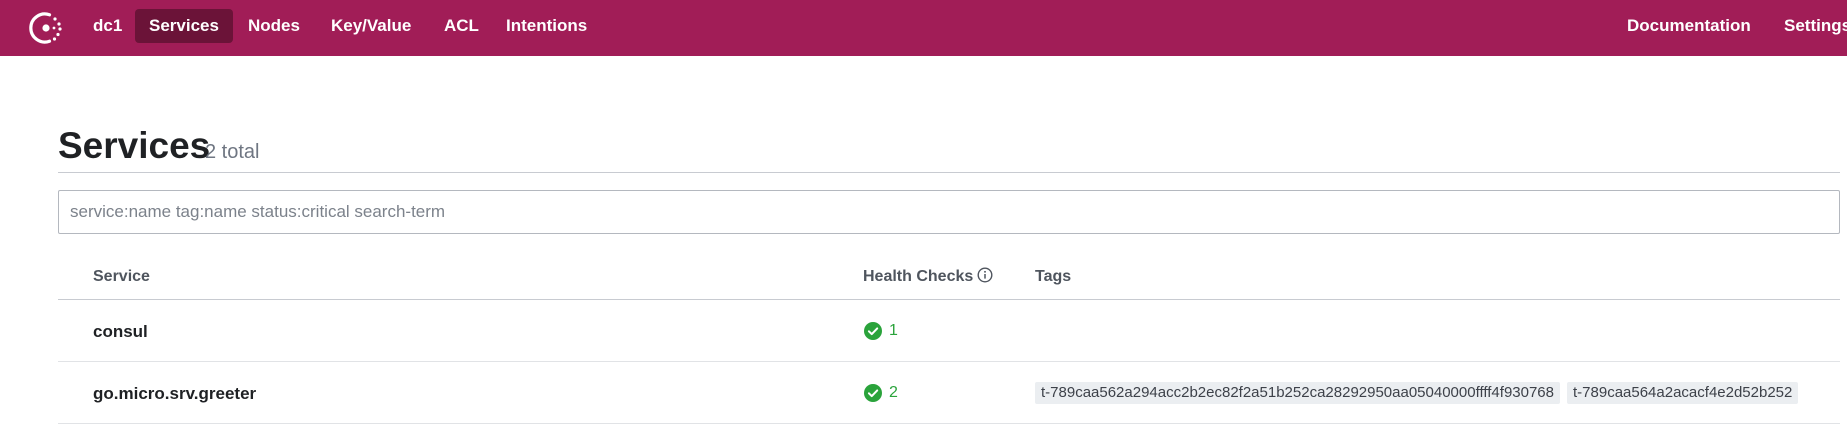 This screenshot has height=447, width=1847. Describe the element at coordinates (985, 275) in the screenshot. I see `info-icon` at that location.